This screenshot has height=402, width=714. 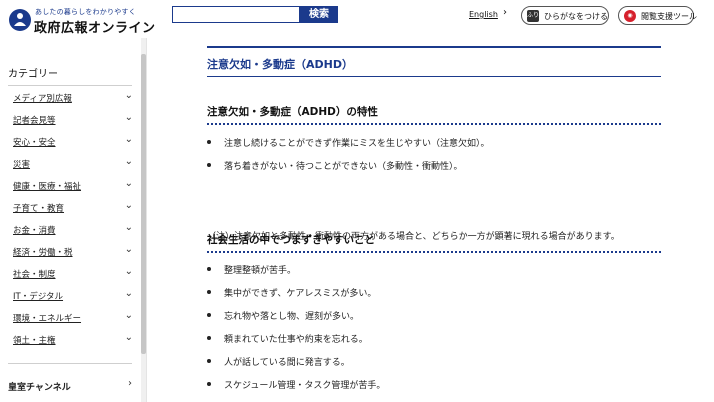 What do you see at coordinates (43, 253) in the screenshot?
I see `sidebar-item-label: 経済・労働・税` at bounding box center [43, 253].